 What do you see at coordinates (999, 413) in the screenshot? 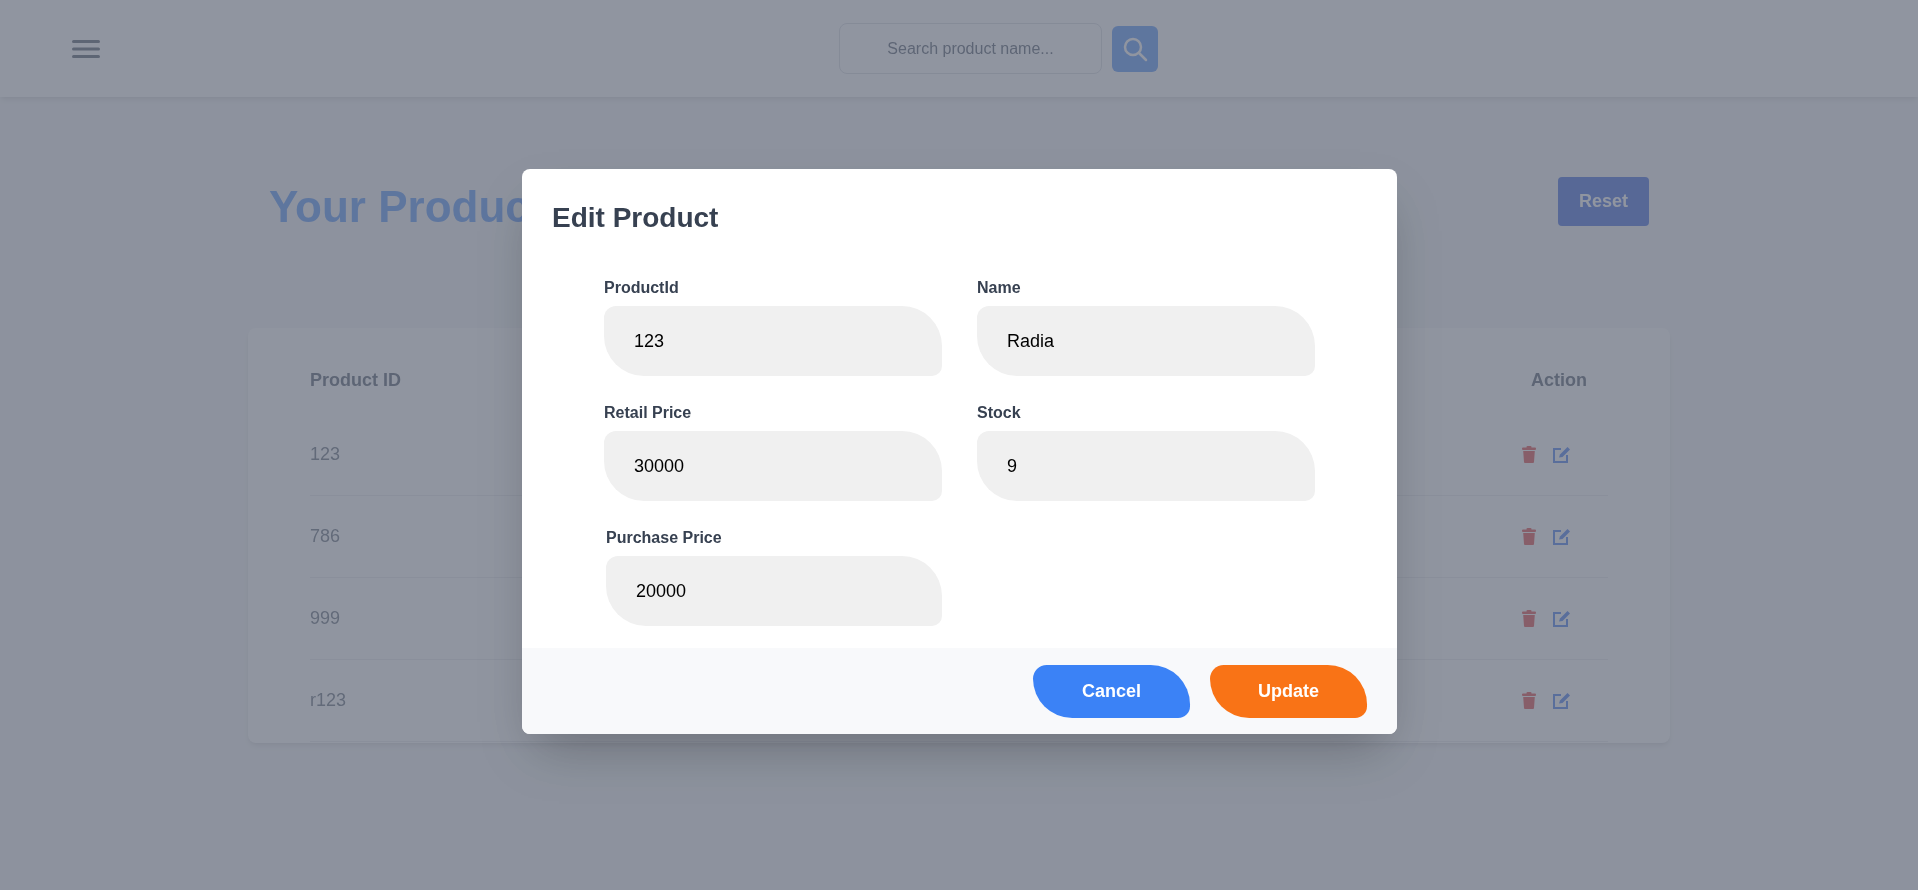
I see `field-label: Stock` at bounding box center [999, 413].